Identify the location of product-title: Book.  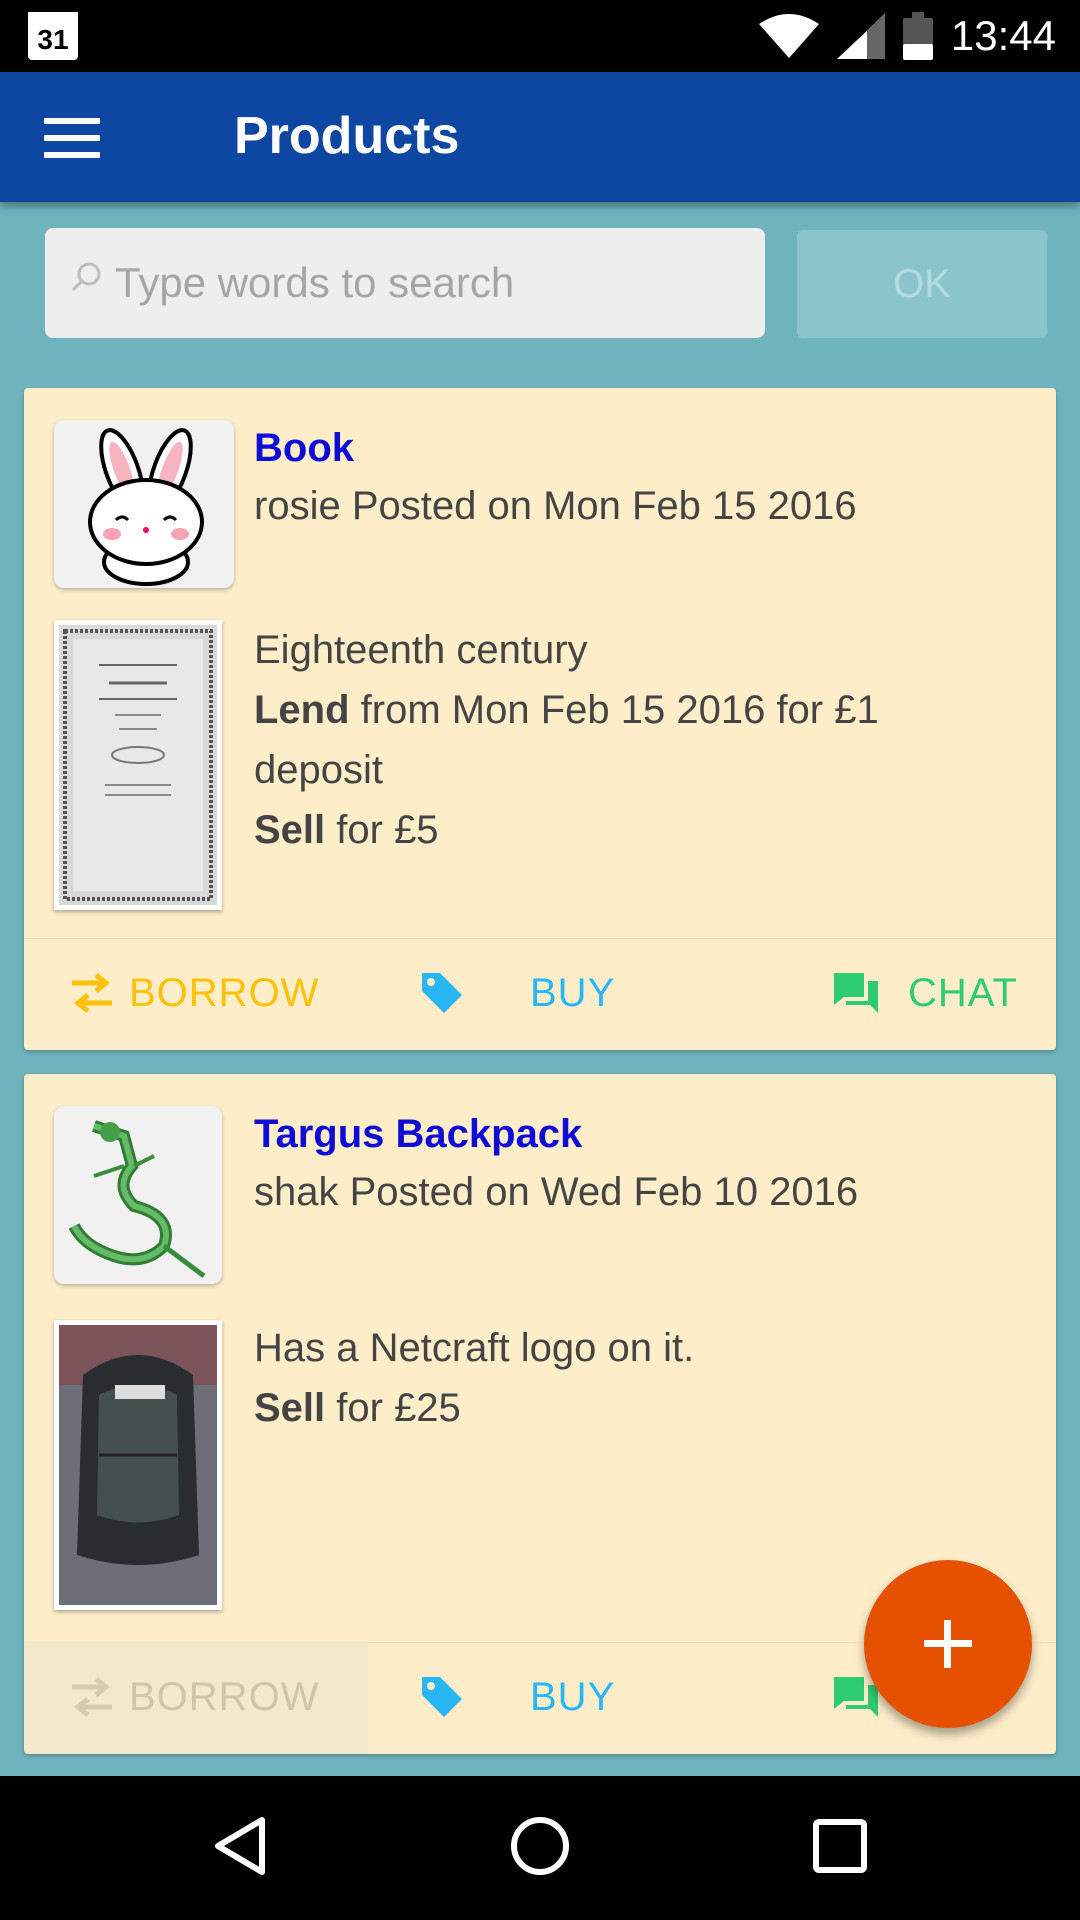
(304, 448).